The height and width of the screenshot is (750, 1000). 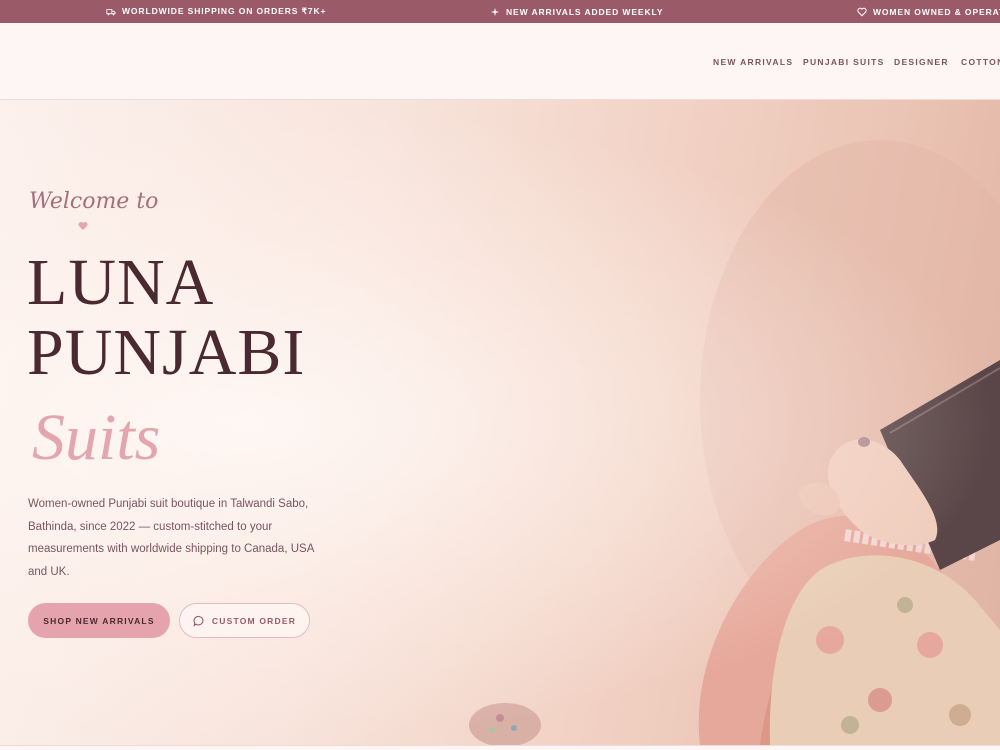 I want to click on announcement-shipping-text: WORLDWIDE SHIPPING ON ORDERS ₹7K+, so click(x=224, y=11).